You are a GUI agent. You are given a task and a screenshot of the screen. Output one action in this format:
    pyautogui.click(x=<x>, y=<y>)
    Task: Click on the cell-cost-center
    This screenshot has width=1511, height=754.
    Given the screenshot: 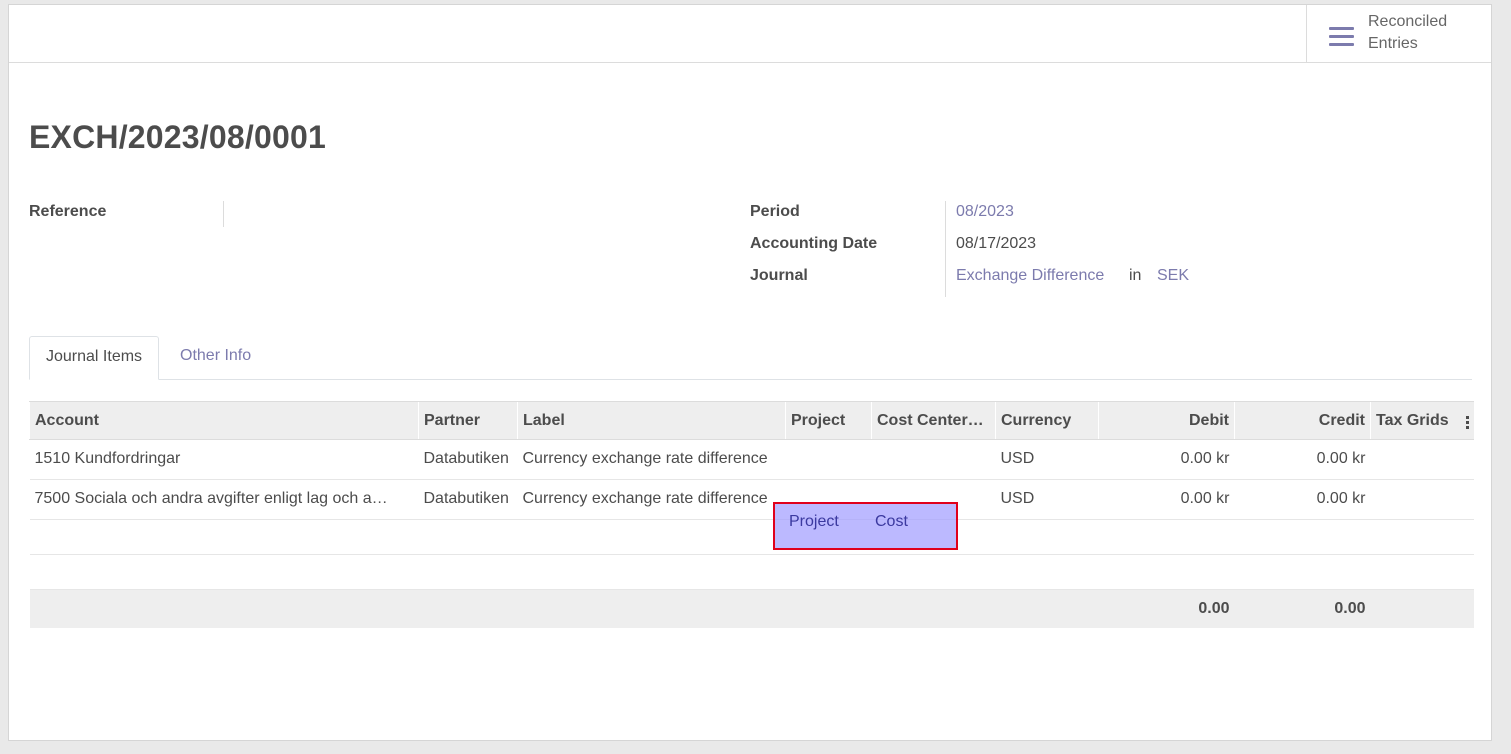 What is the action you would take?
    pyautogui.click(x=933, y=459)
    